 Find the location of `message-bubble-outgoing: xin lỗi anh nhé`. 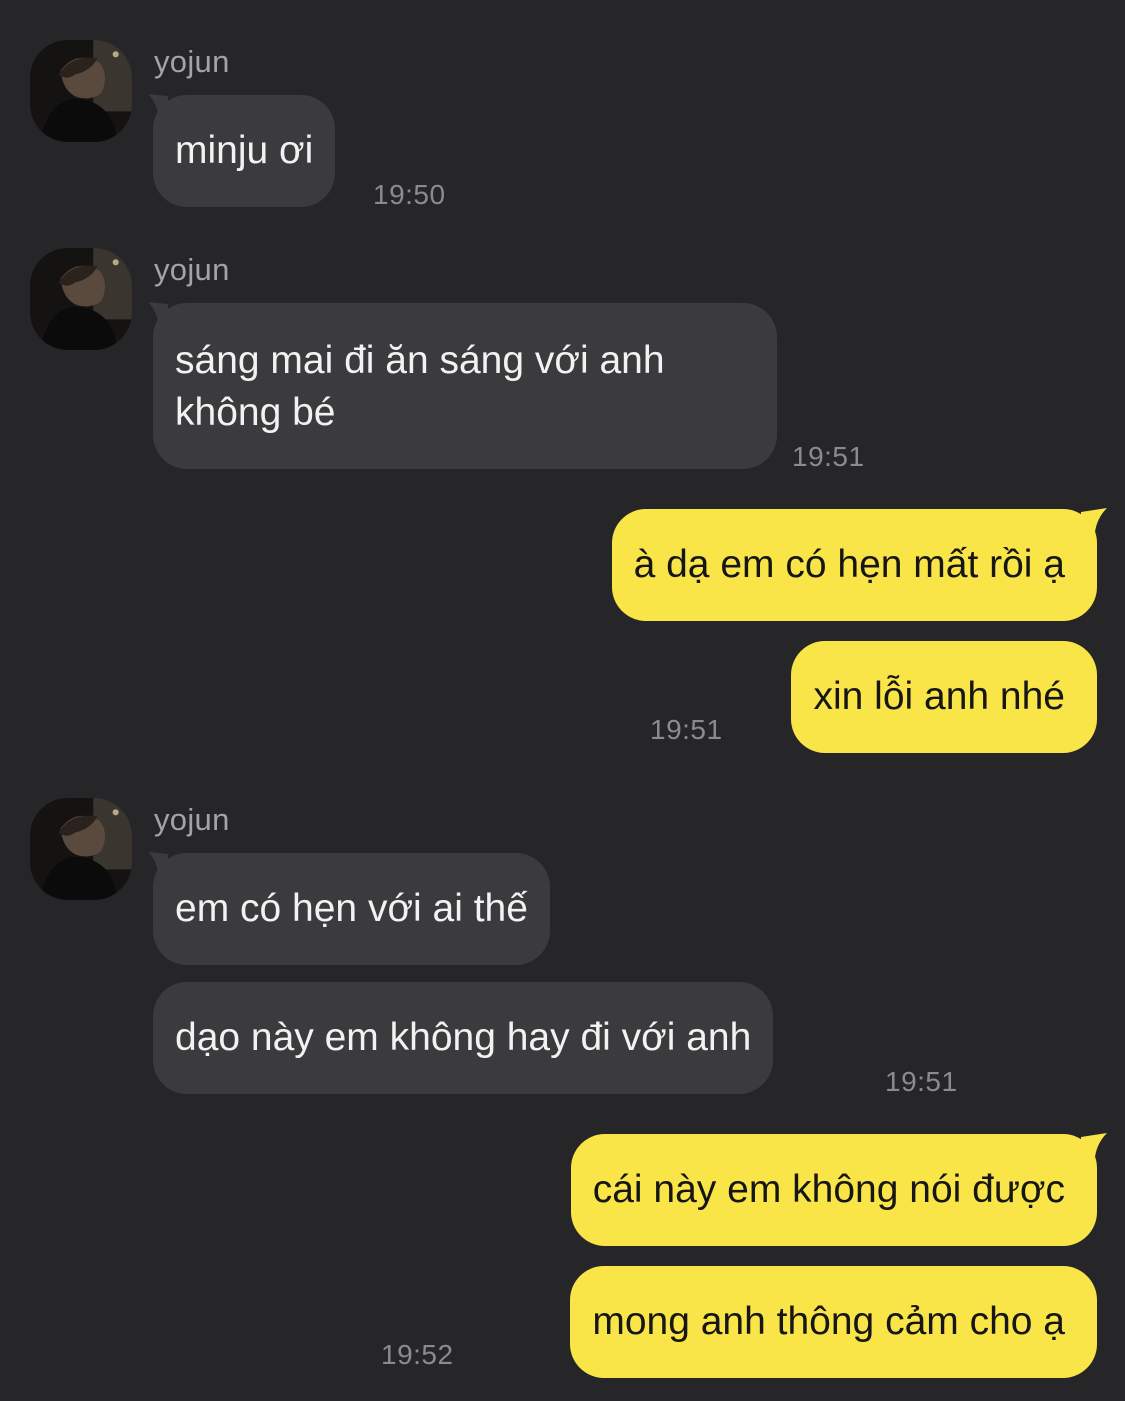

message-bubble-outgoing: xin lỗi anh nhé is located at coordinates (944, 697).